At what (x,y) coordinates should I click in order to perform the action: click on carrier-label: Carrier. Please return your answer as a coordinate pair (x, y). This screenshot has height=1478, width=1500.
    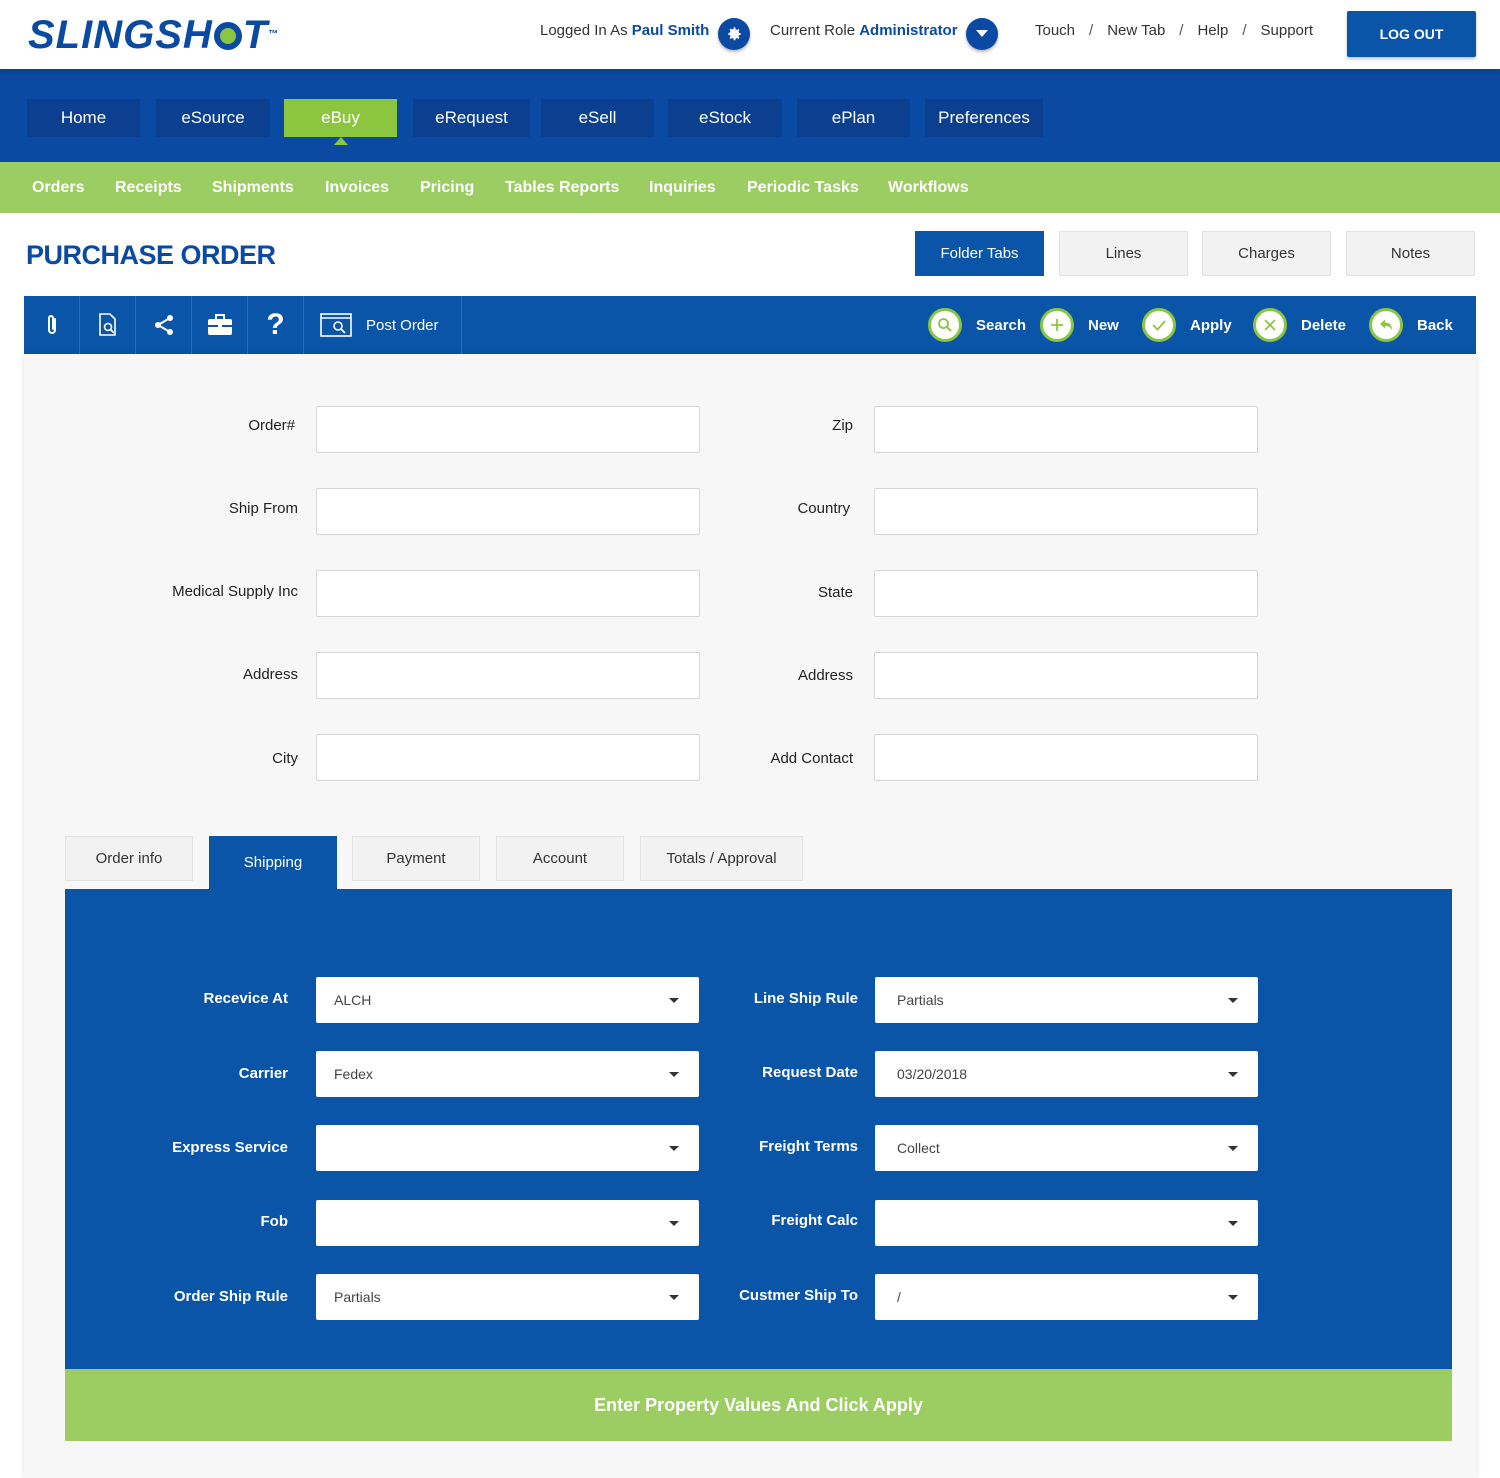
    Looking at the image, I should click on (263, 1073).